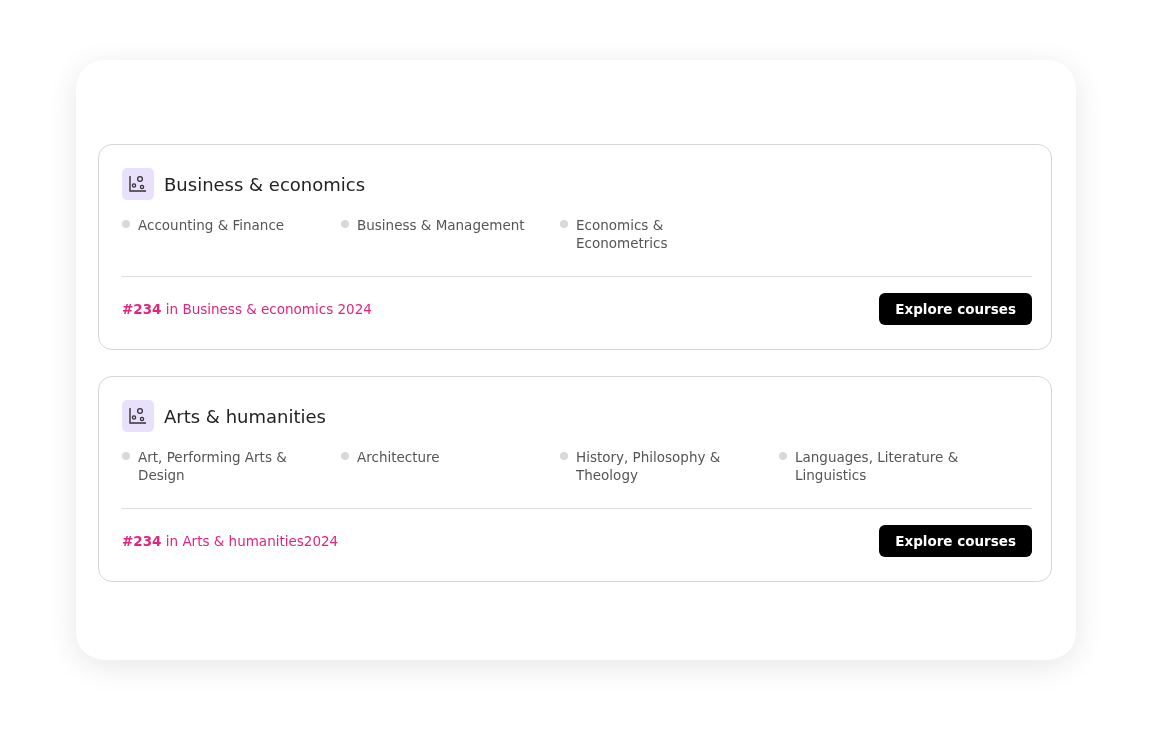 This screenshot has width=1152, height=752. Describe the element at coordinates (230, 541) in the screenshot. I see `ranking-text: #234 in Arts & humanities2024` at that location.